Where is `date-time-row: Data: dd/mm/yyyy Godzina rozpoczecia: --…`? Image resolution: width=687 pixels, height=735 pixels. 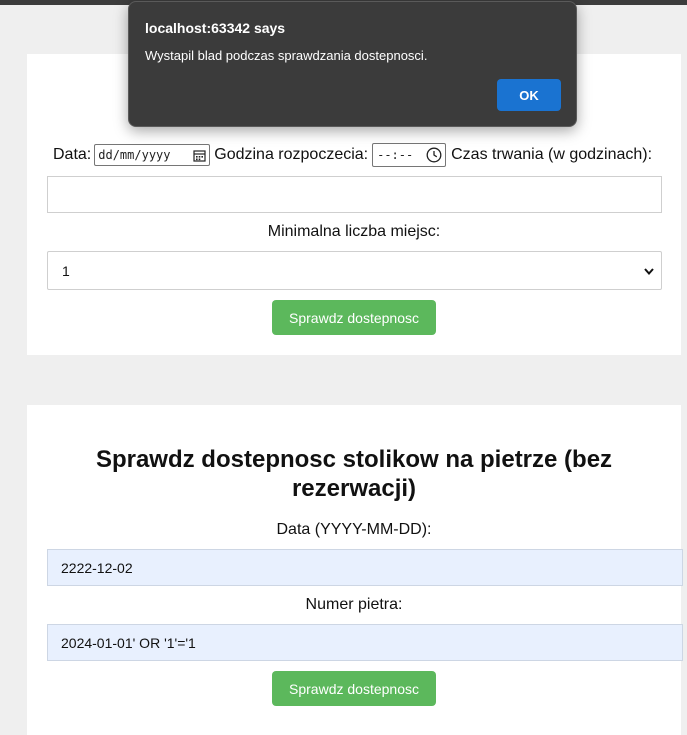
date-time-row: Data: dd/mm/yyyy Godzina rozpoczecia: --… is located at coordinates (352, 155).